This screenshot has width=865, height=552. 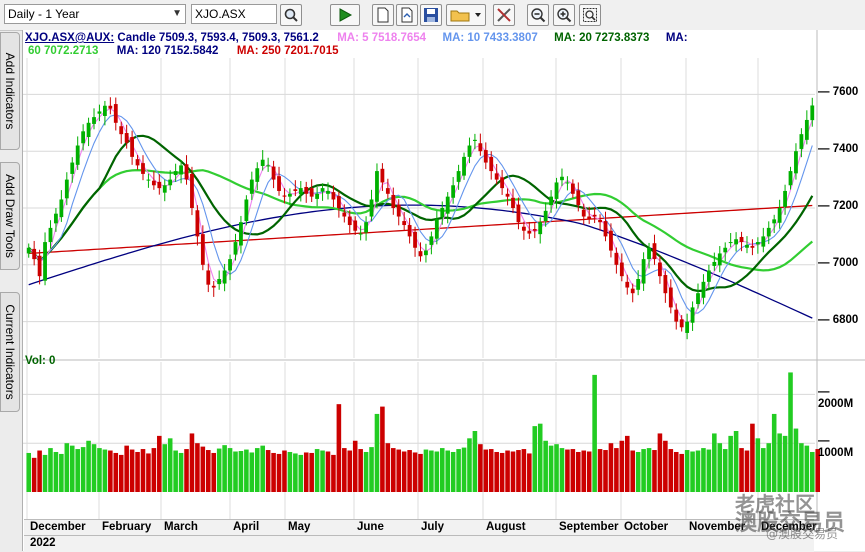 What do you see at coordinates (345, 15) in the screenshot?
I see `play-button` at bounding box center [345, 15].